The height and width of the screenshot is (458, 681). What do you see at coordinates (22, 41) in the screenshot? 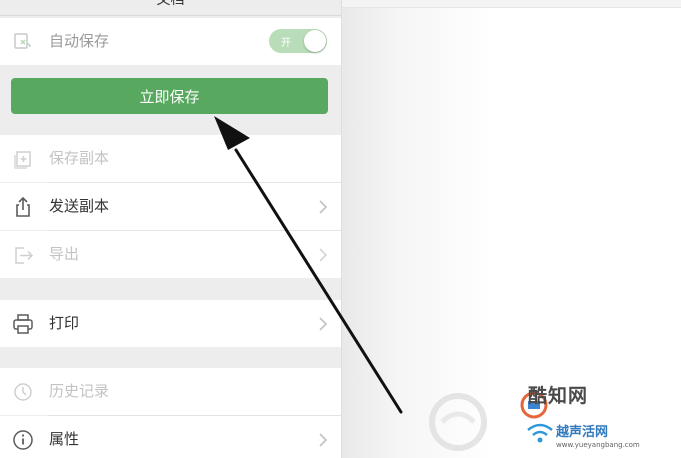
I see `autosave-icon` at bounding box center [22, 41].